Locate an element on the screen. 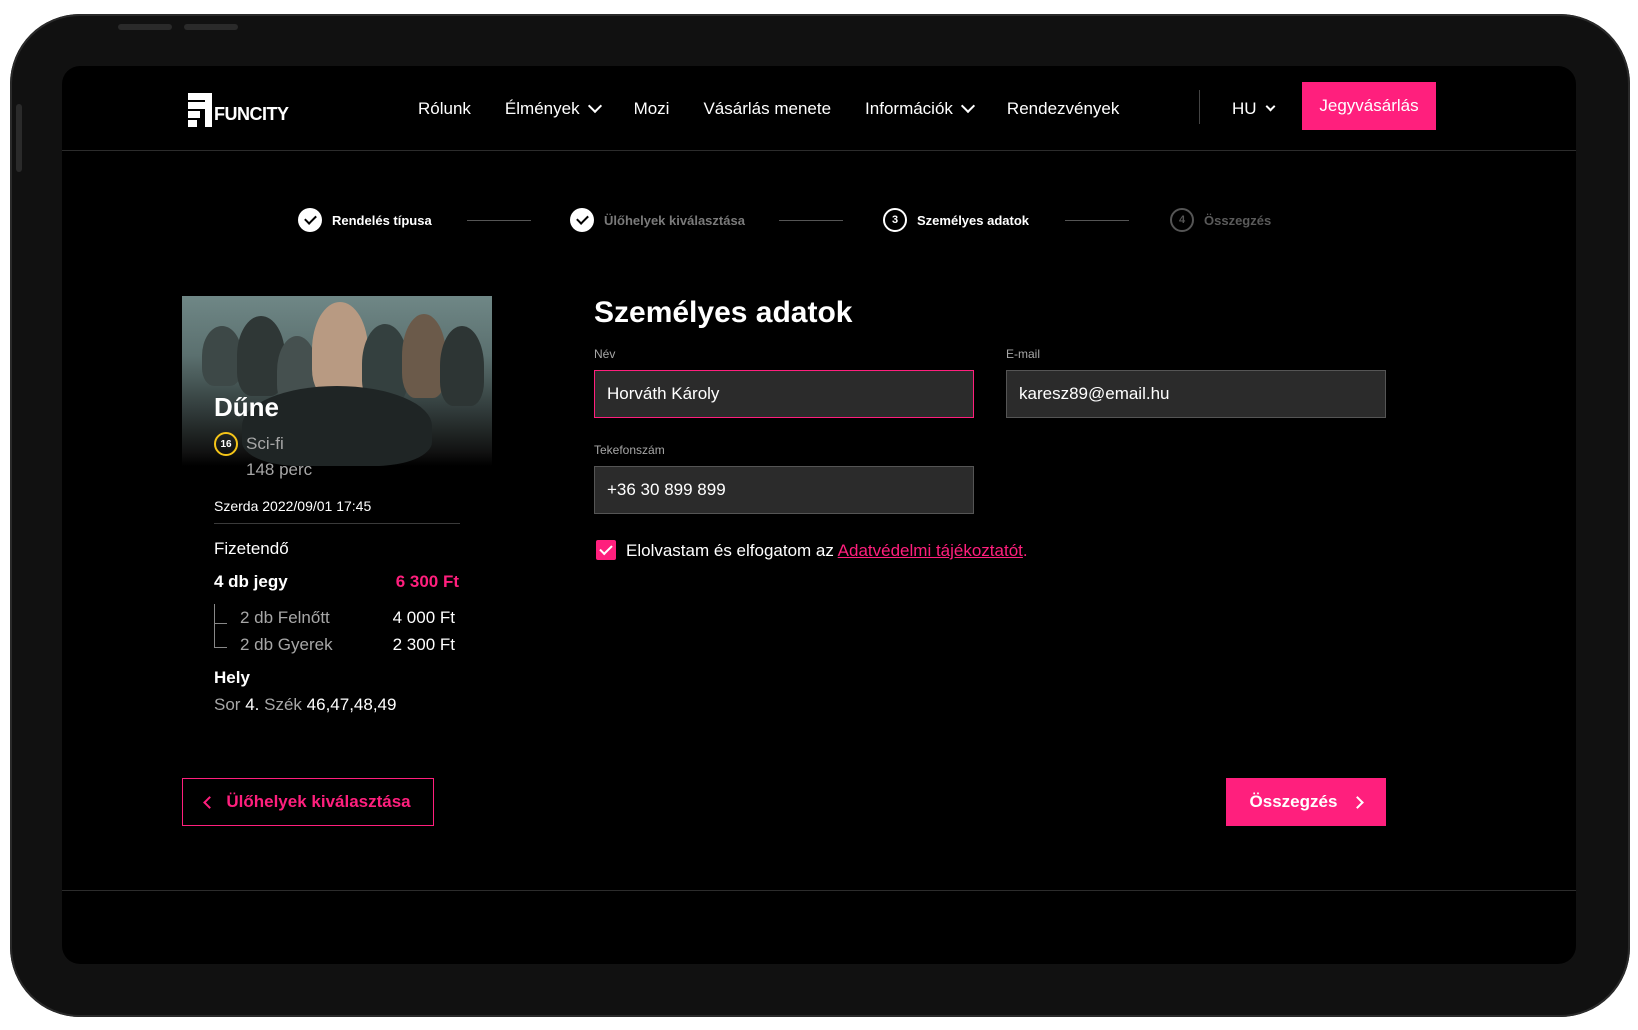  step-label: Személyes adatok is located at coordinates (973, 220).